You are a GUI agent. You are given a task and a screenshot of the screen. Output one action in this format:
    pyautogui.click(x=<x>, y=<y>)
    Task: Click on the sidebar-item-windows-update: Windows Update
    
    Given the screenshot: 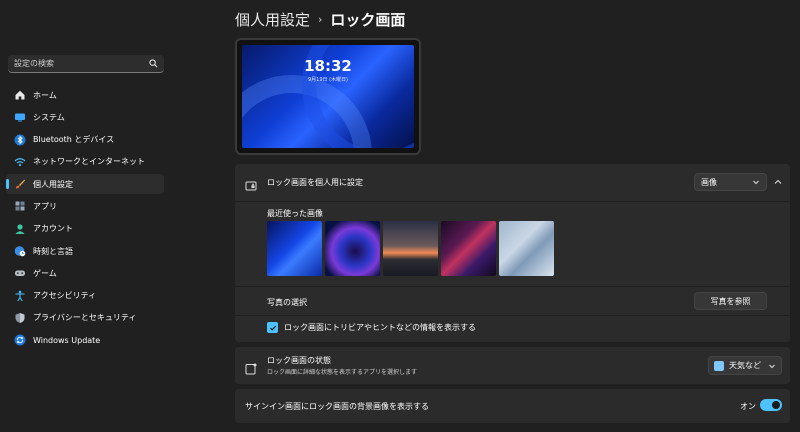 What is the action you would take?
    pyautogui.click(x=85, y=340)
    